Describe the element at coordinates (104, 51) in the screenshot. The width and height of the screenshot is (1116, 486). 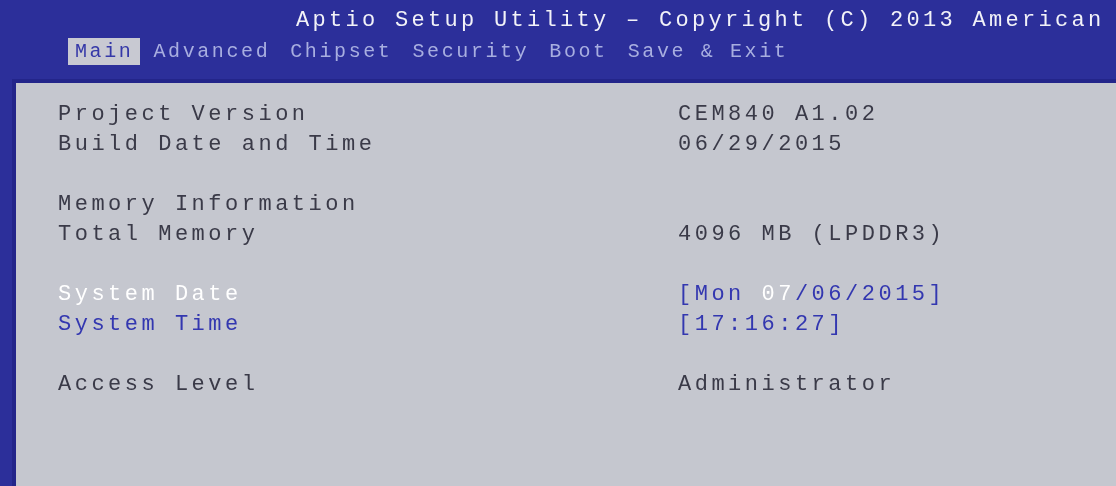
I see `menu-tab: Main` at that location.